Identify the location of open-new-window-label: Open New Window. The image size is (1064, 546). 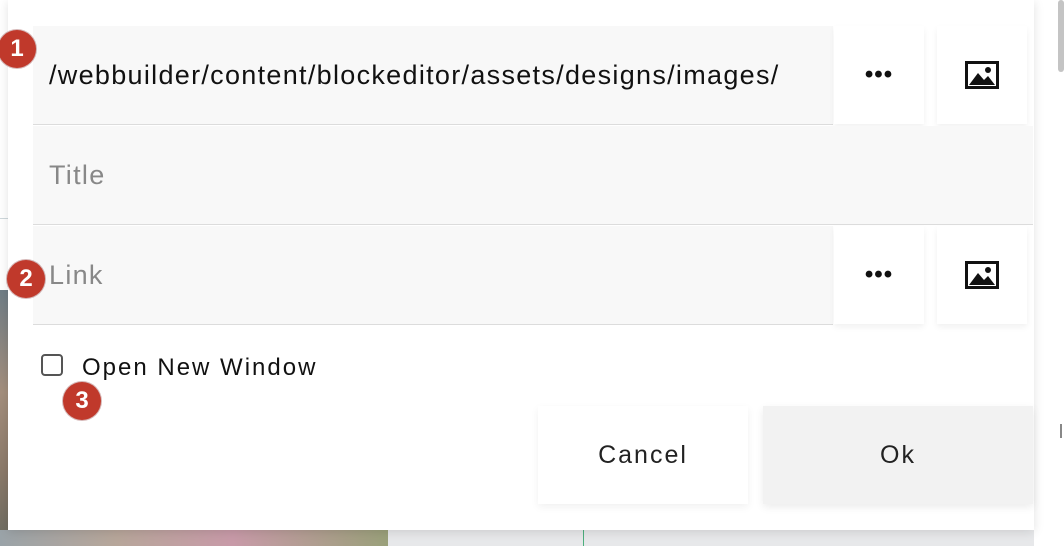
(199, 368).